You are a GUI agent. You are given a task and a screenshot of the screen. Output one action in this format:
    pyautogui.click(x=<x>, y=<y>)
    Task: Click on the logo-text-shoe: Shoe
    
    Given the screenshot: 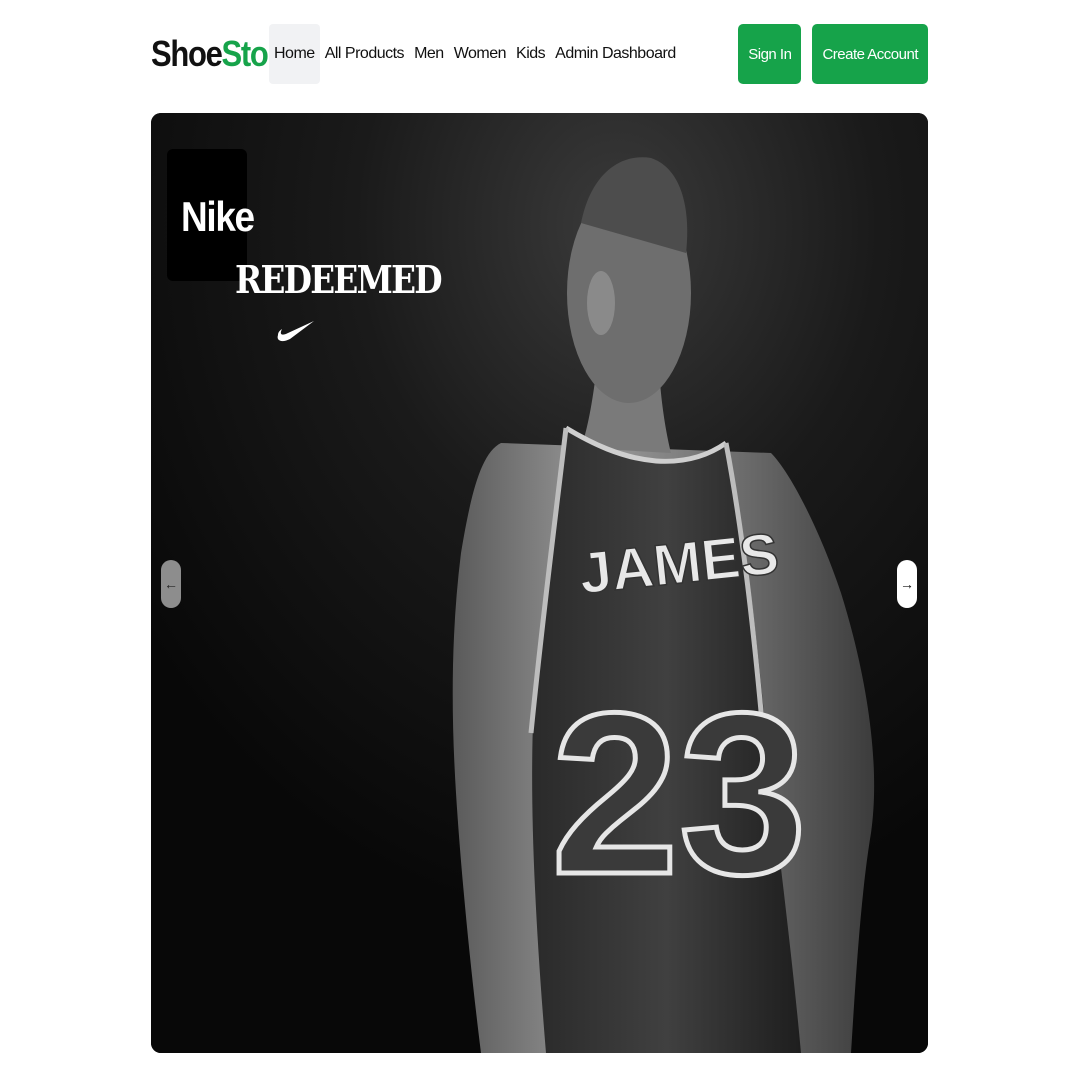 What is the action you would take?
    pyautogui.click(x=187, y=53)
    